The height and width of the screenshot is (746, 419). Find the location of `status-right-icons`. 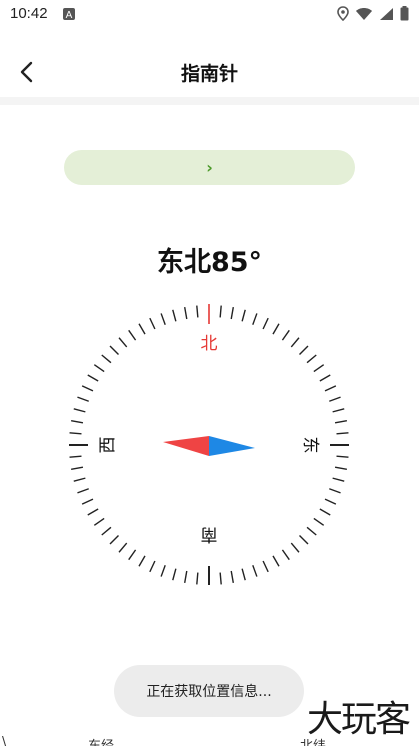

status-right-icons is located at coordinates (373, 13).